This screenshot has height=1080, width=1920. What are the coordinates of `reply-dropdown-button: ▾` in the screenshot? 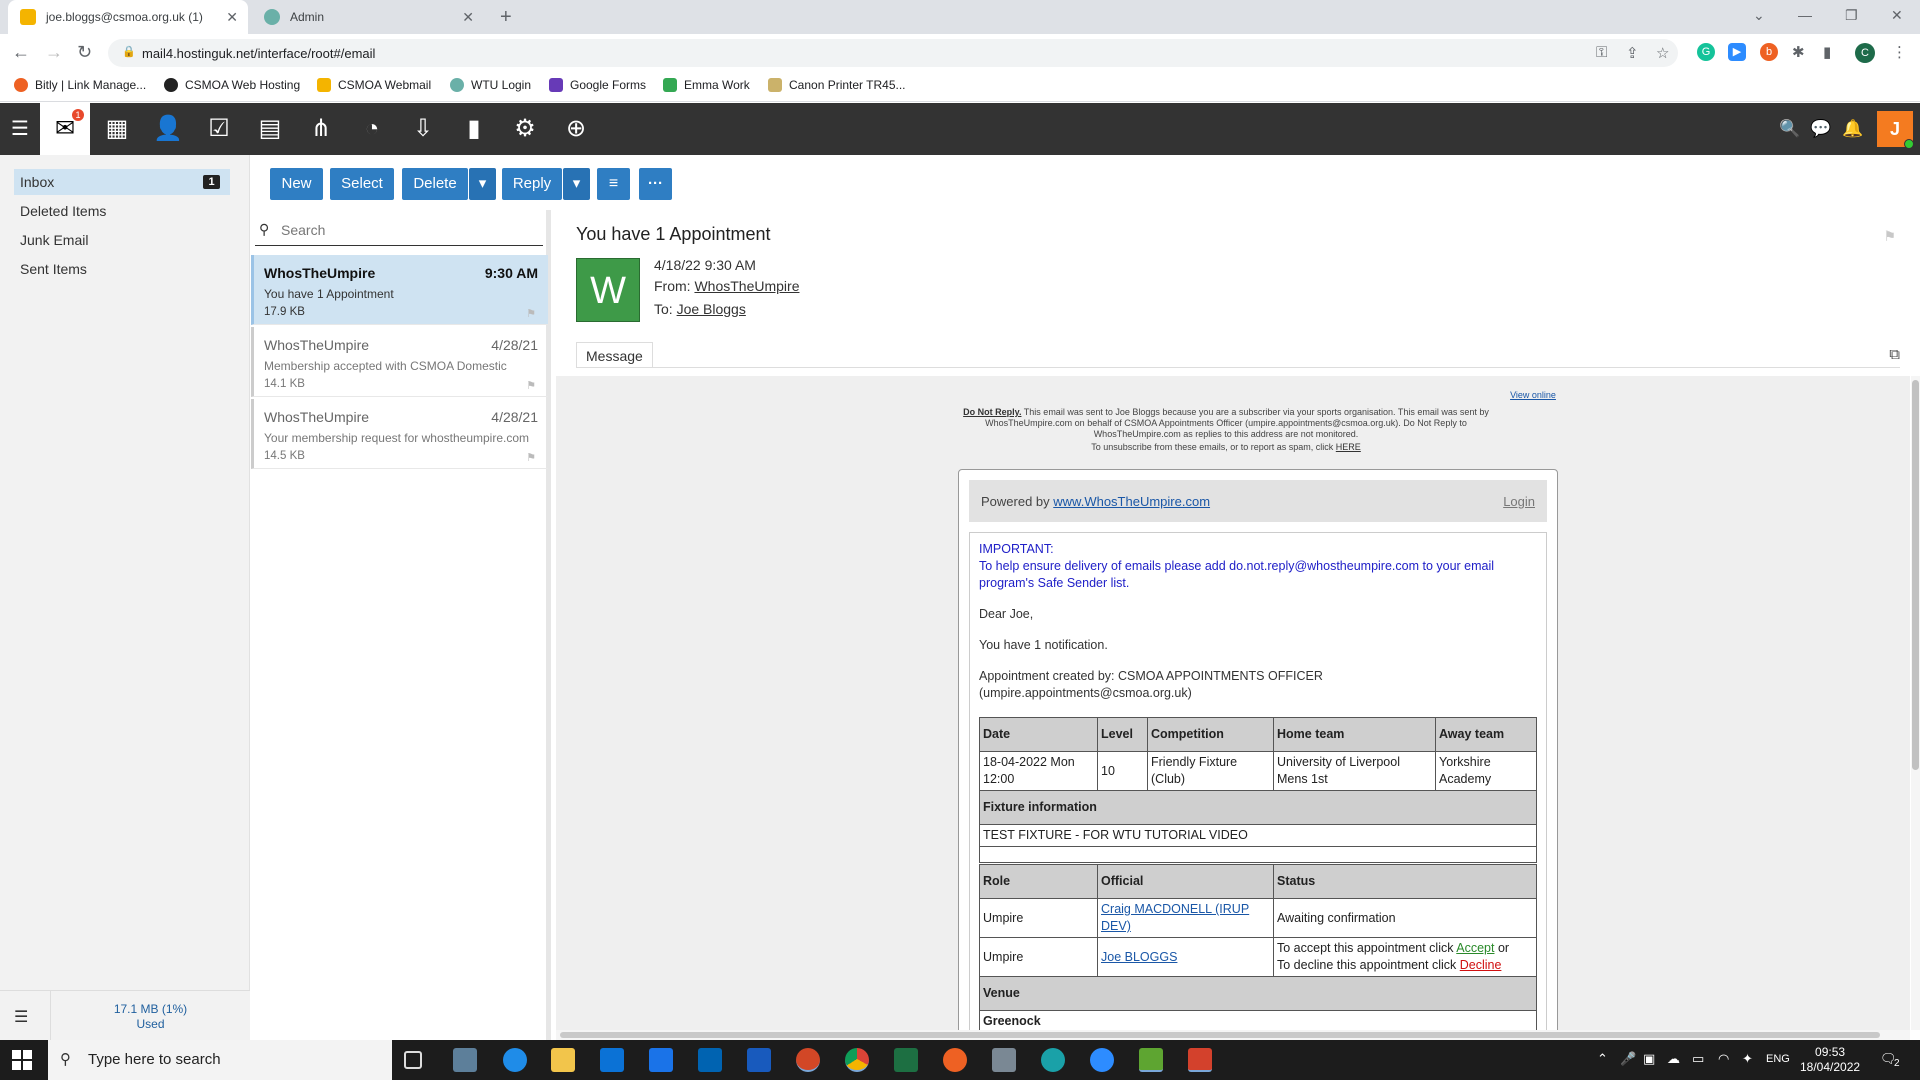 It's located at (576, 184).